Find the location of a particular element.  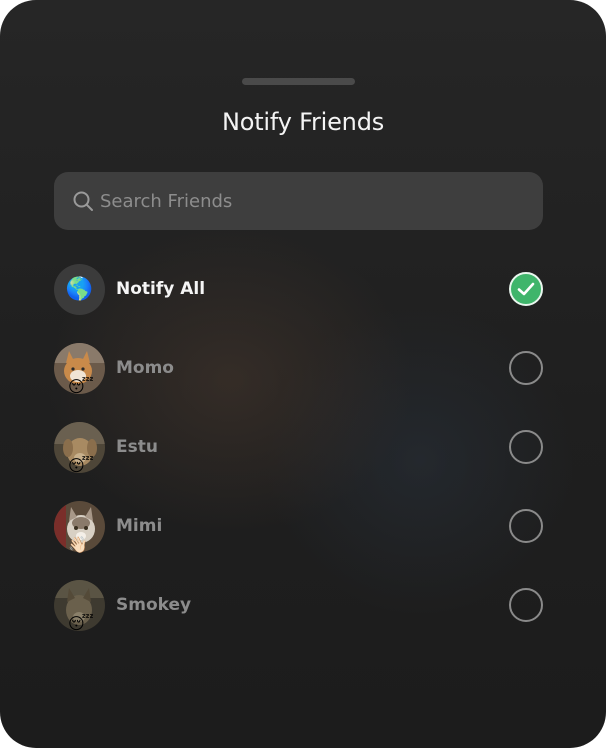

friend-name: Notify All is located at coordinates (161, 289).